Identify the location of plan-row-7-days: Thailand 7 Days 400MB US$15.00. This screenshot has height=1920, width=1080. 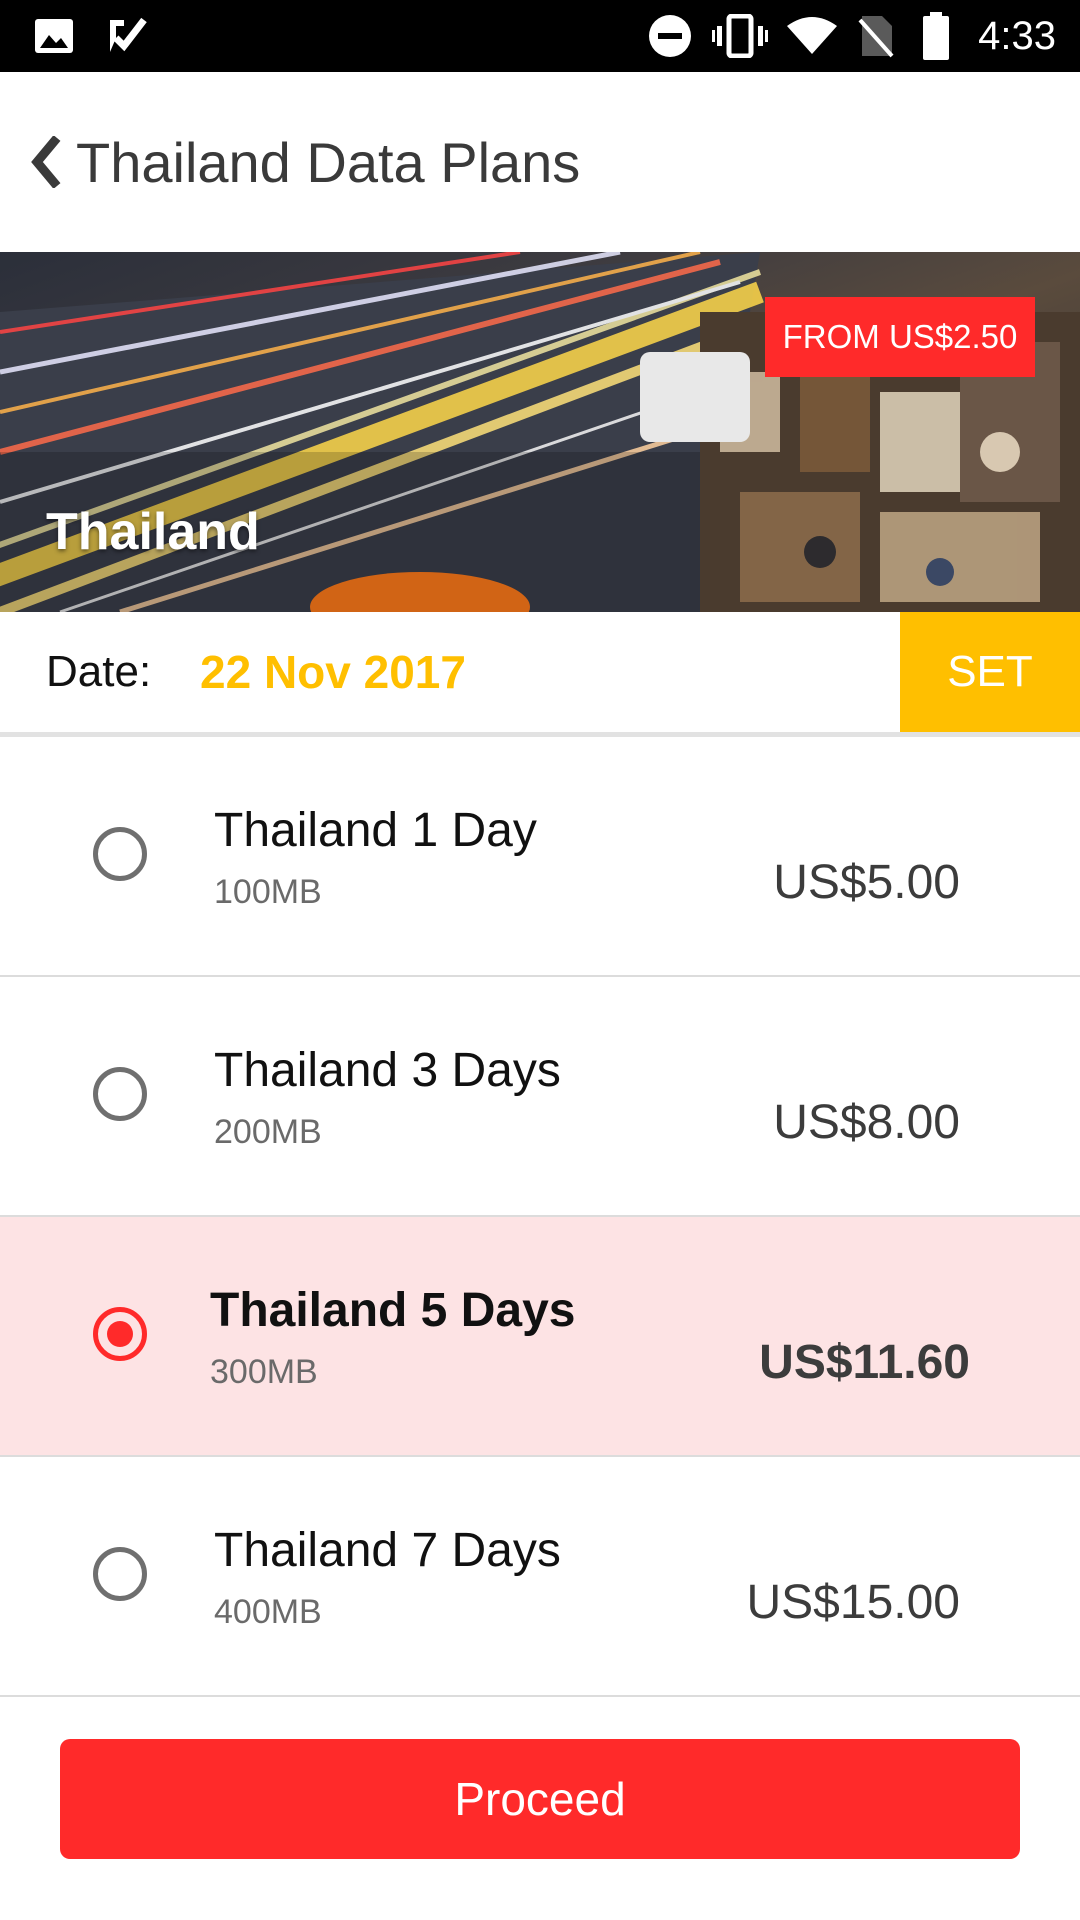
(540, 1577).